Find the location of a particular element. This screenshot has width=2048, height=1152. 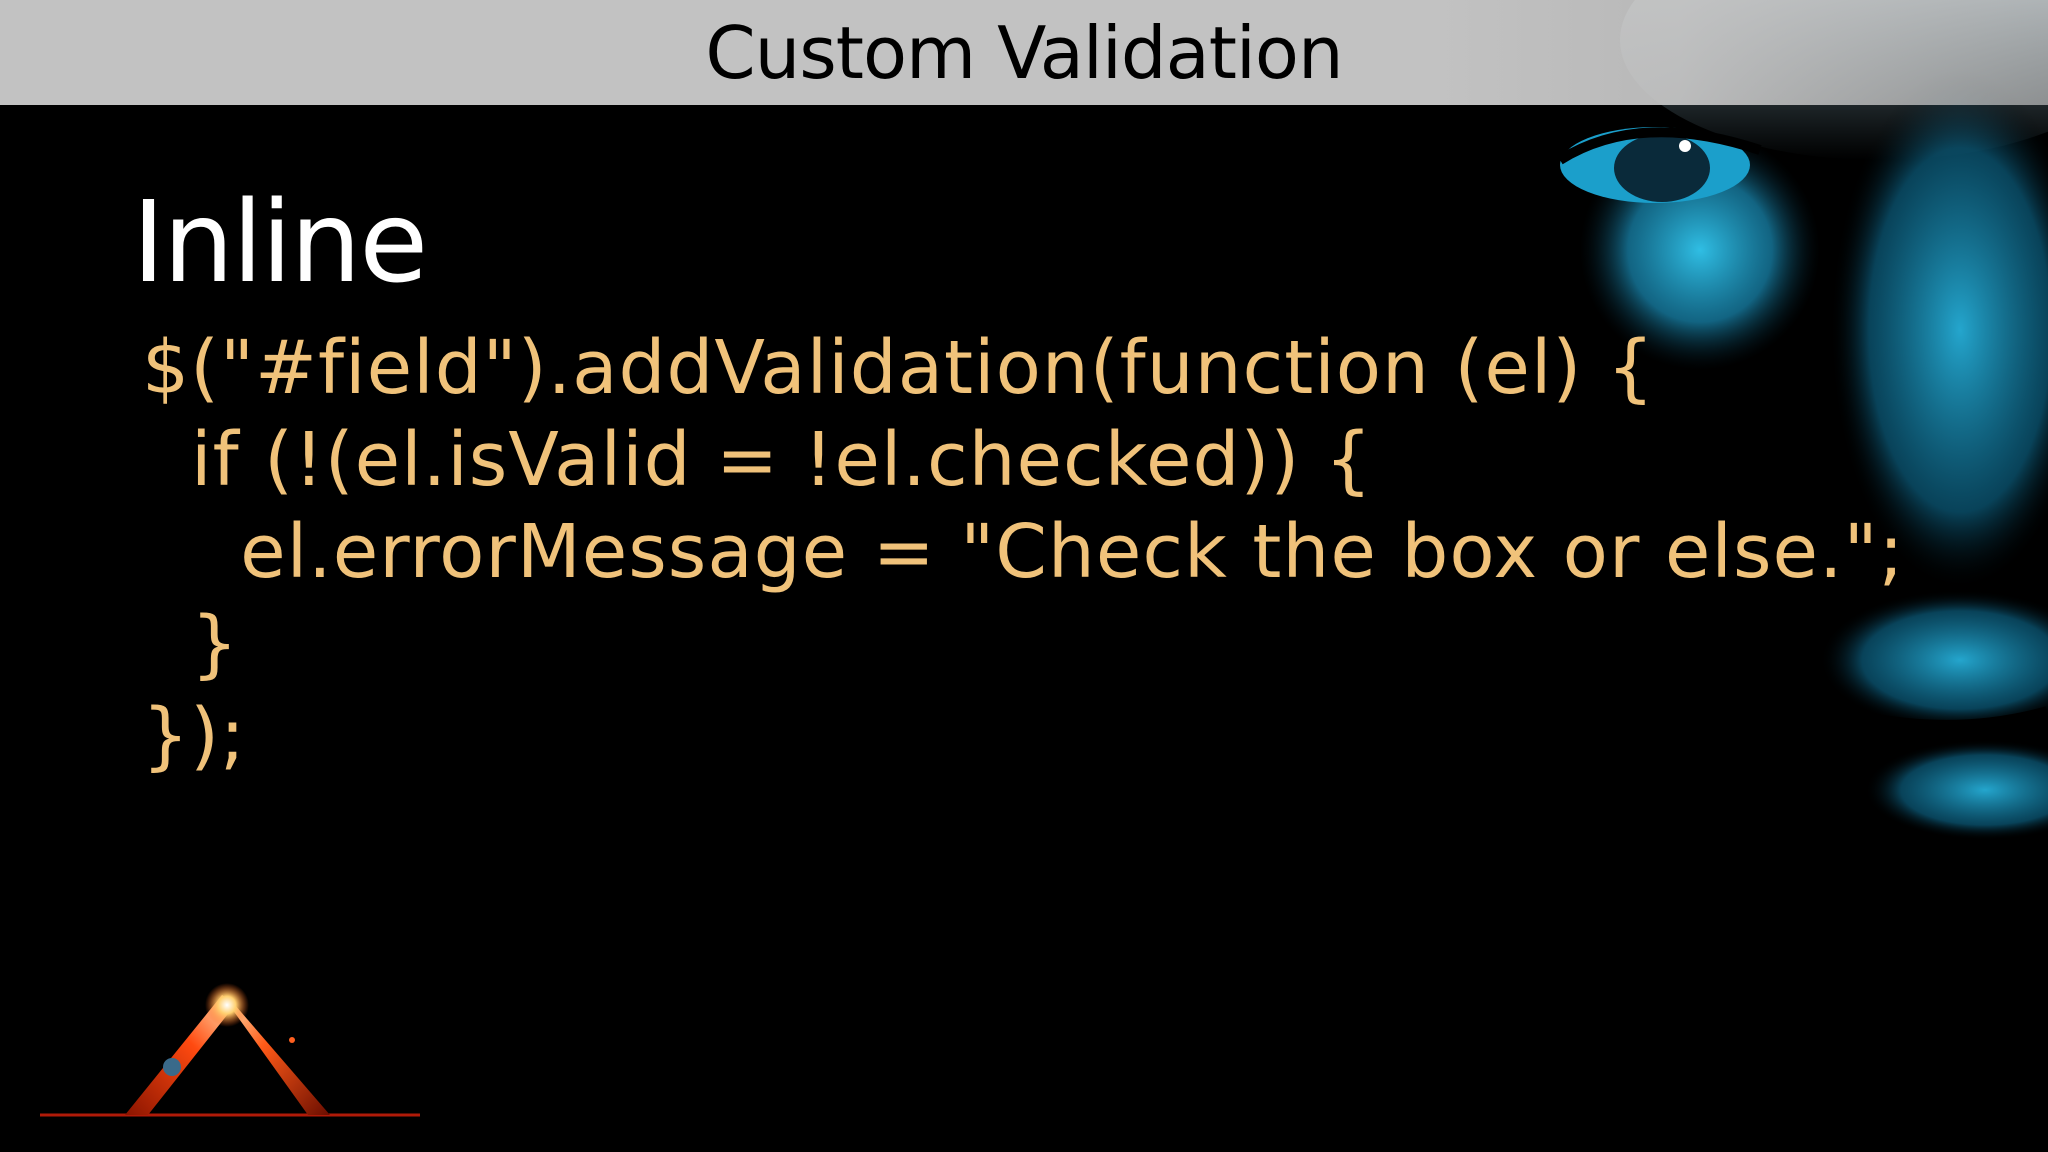

section-heading: Inline is located at coordinates (280, 243).